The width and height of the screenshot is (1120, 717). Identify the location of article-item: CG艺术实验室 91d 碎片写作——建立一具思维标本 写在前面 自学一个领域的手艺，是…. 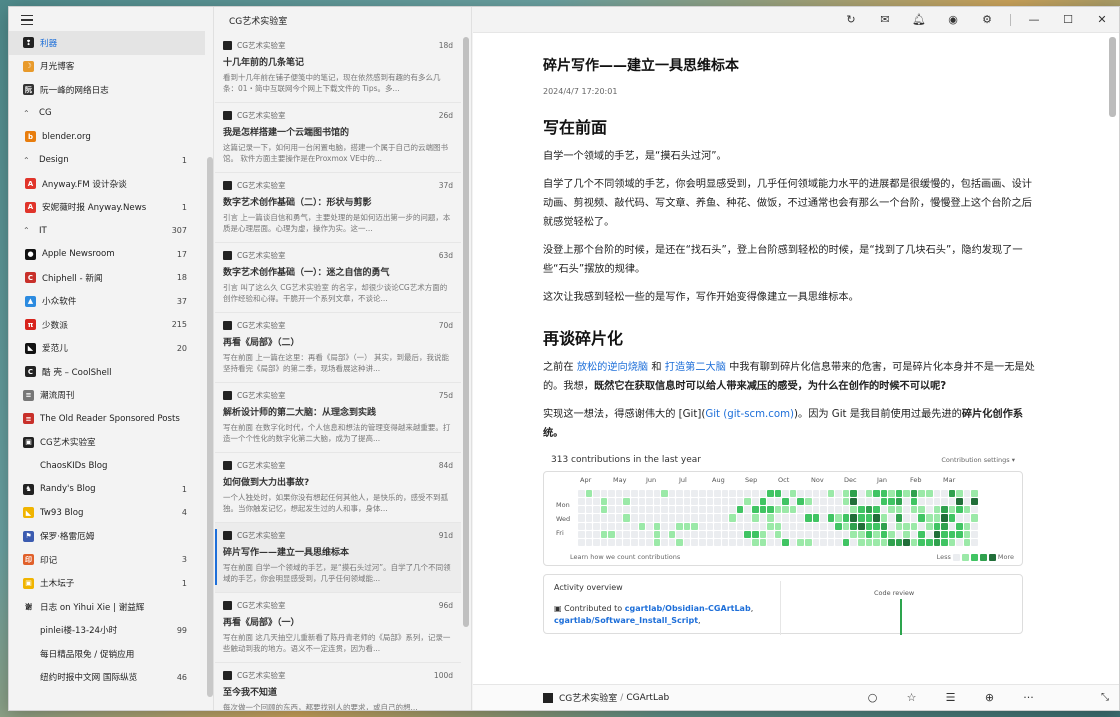
(338, 558).